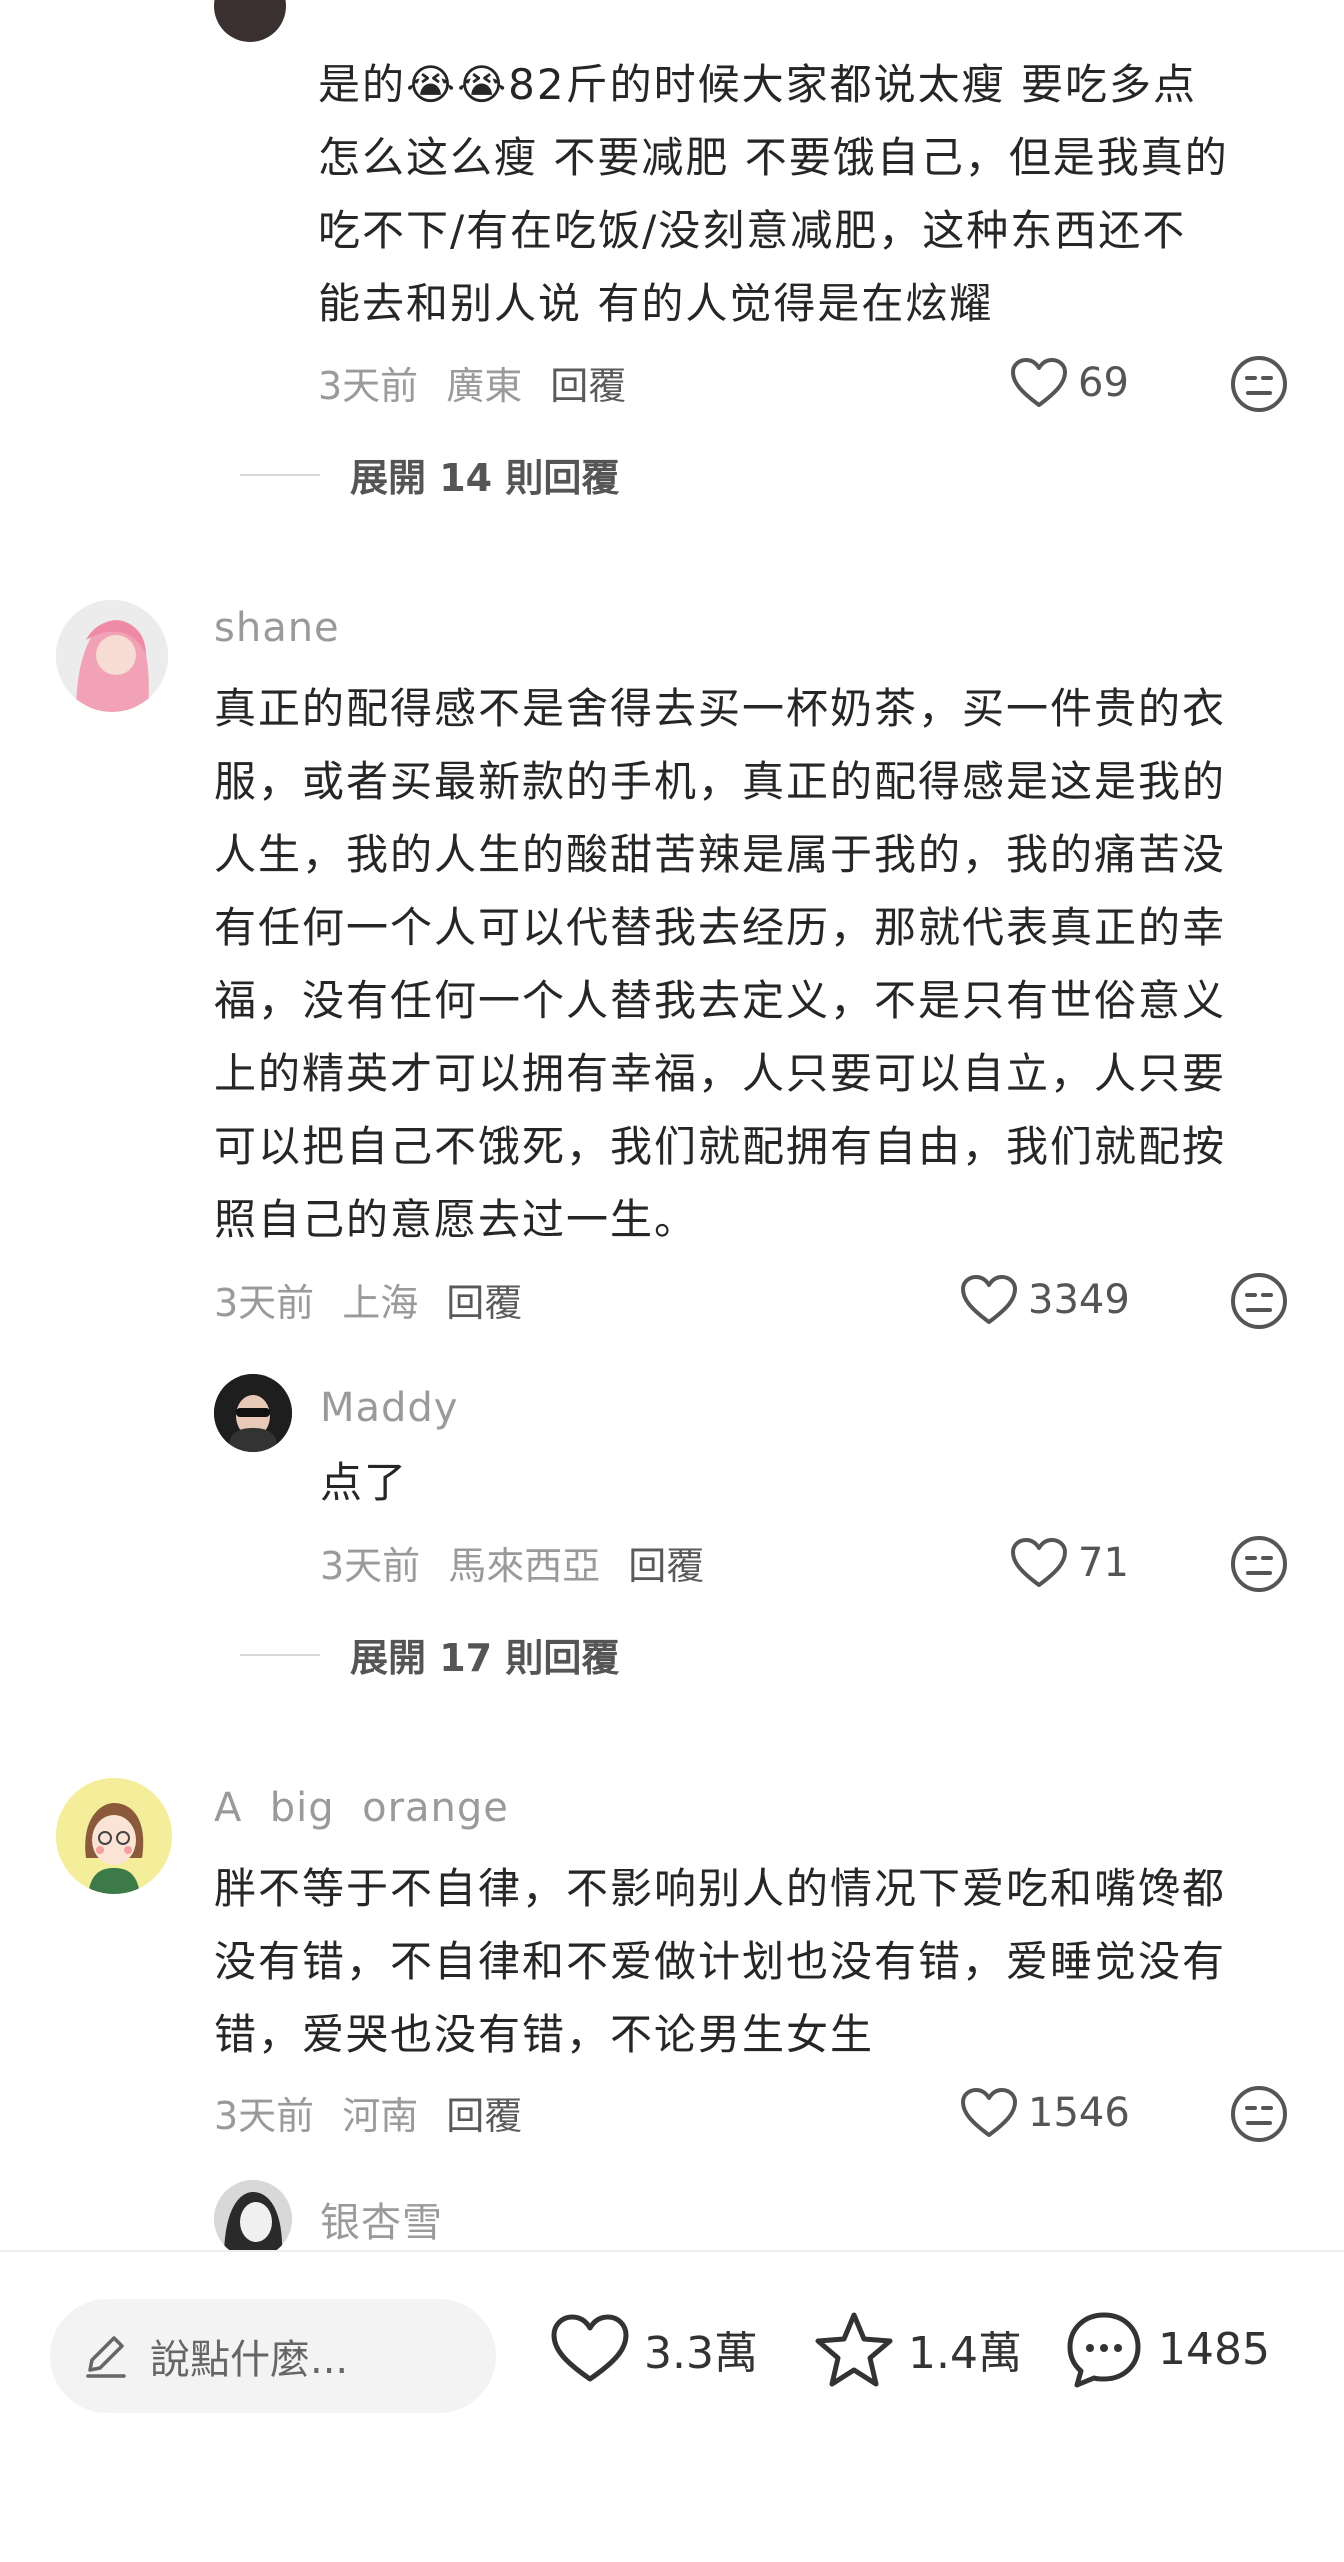 This screenshot has height=2562, width=1344. Describe the element at coordinates (1079, 1300) in the screenshot. I see `like-count: 3349` at that location.